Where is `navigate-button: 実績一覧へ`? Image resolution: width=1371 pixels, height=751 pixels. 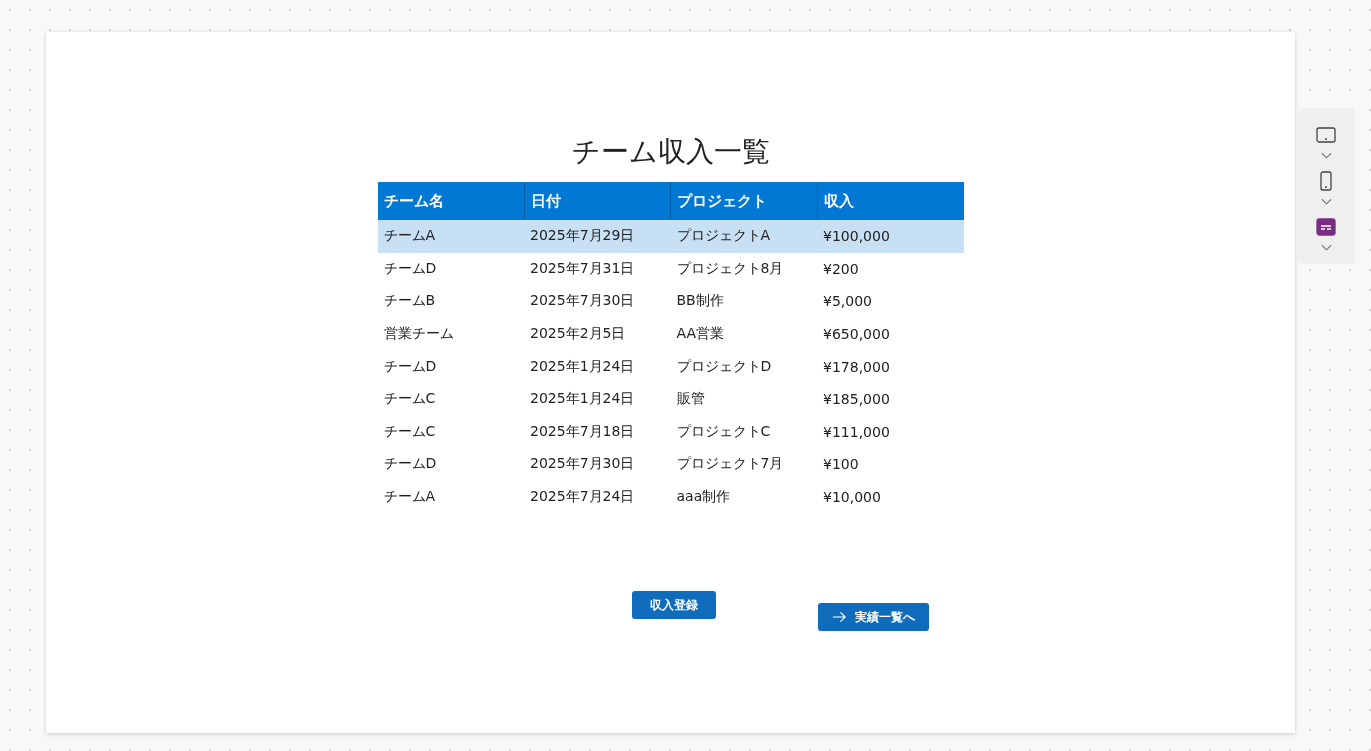
navigate-button: 実績一覧へ is located at coordinates (873, 617).